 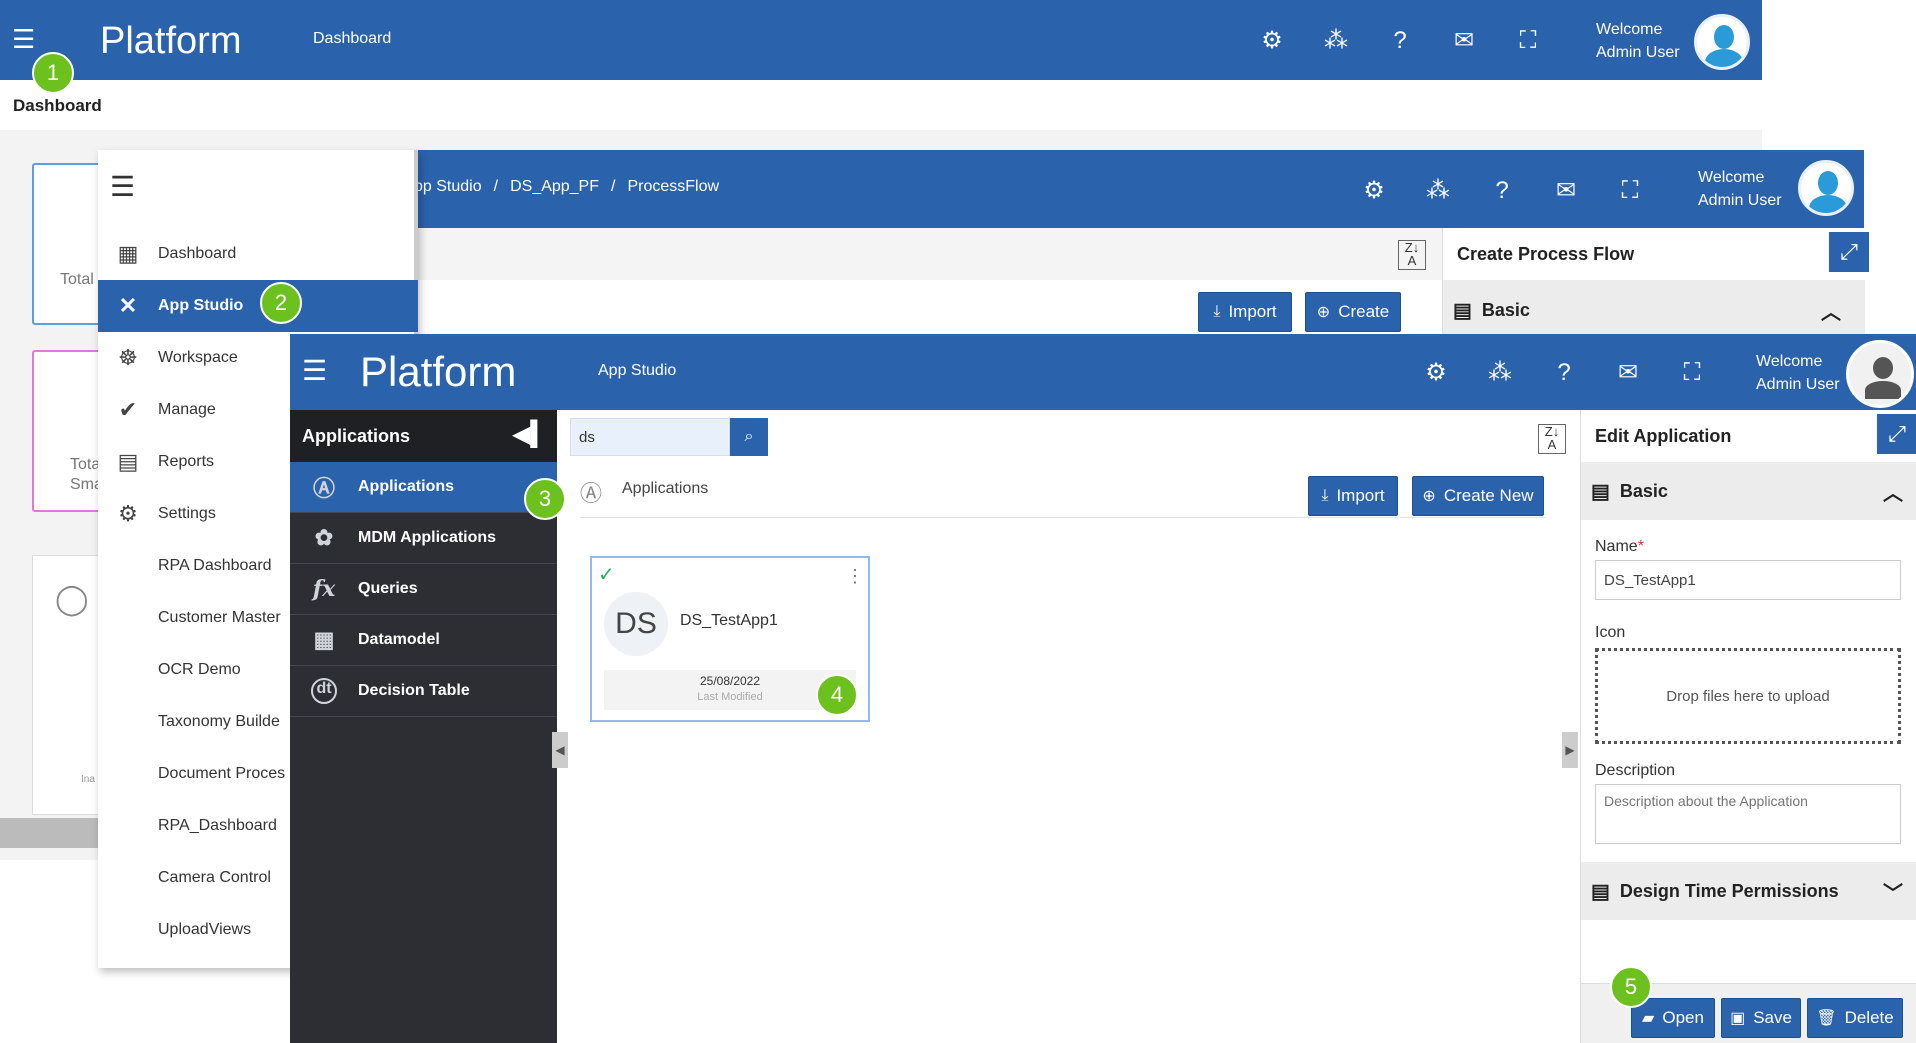 I want to click on collapse-sidebar-icon: ◀▍, so click(x=530, y=434).